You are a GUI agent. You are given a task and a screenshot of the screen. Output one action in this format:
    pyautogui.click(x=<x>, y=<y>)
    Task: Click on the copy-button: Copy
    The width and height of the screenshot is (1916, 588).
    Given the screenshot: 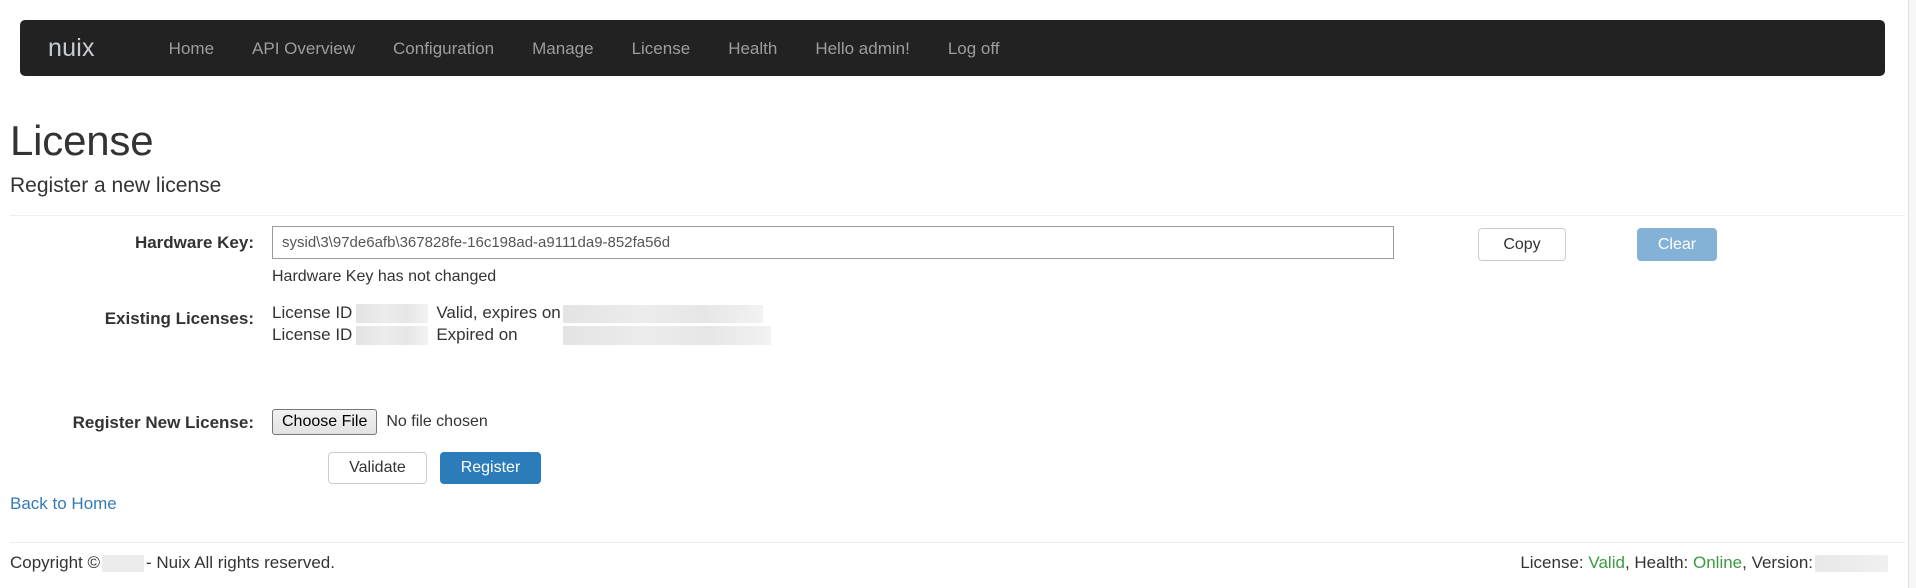 What is the action you would take?
    pyautogui.click(x=1522, y=244)
    